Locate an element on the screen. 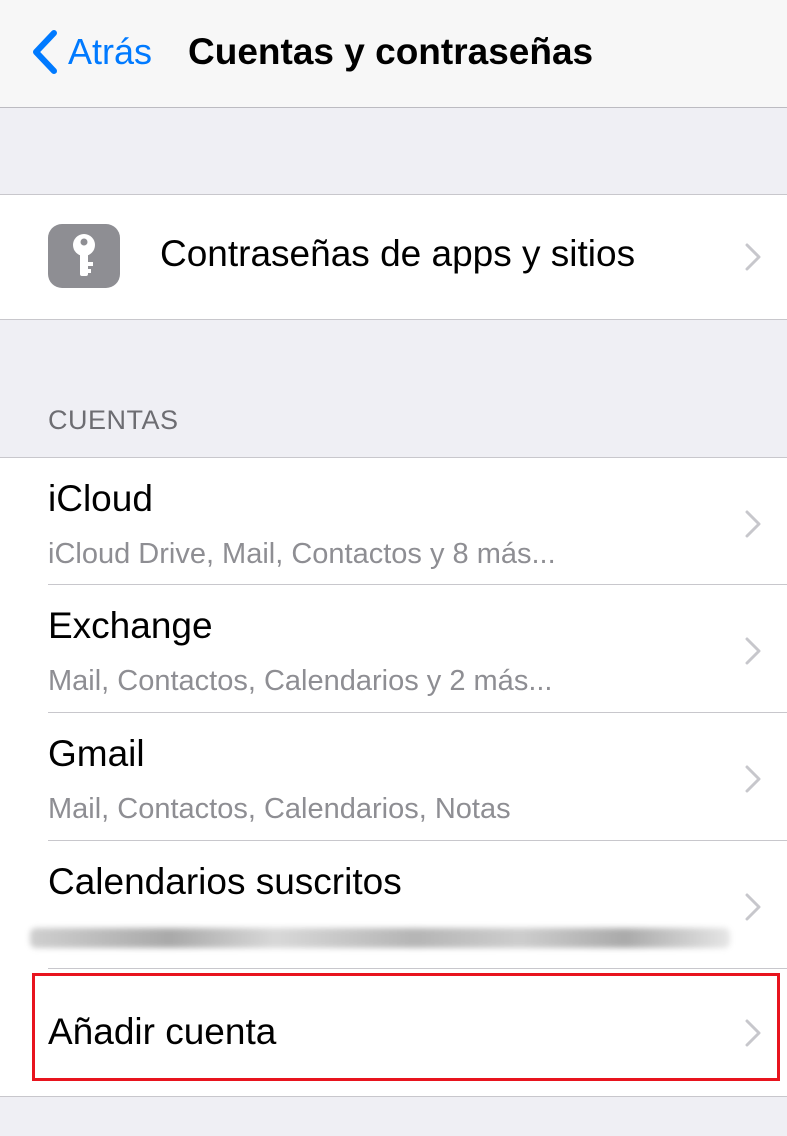 The width and height of the screenshot is (787, 1136). account-title: Exchange is located at coordinates (130, 625).